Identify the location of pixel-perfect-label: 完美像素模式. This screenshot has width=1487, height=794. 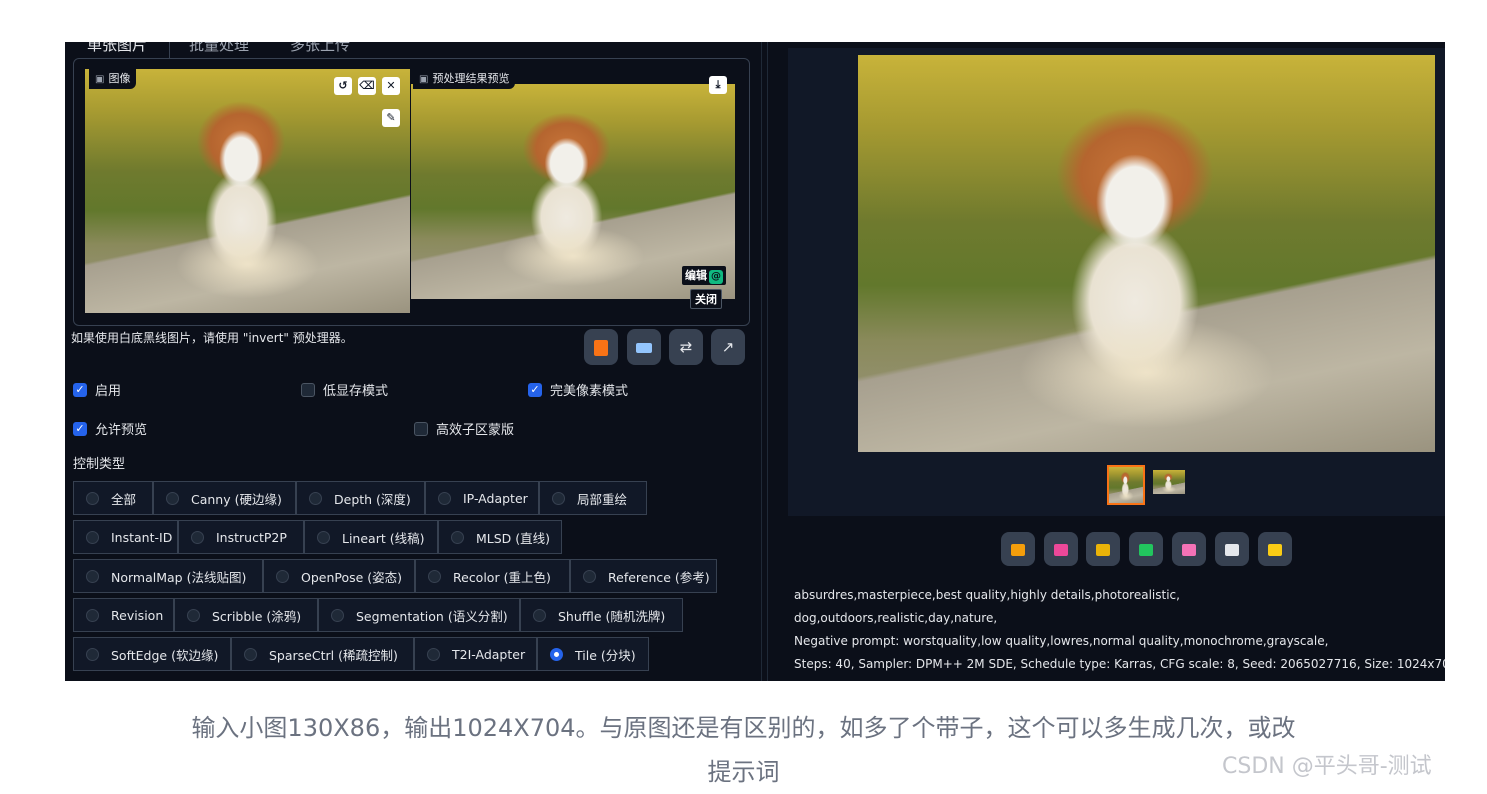
(589, 391).